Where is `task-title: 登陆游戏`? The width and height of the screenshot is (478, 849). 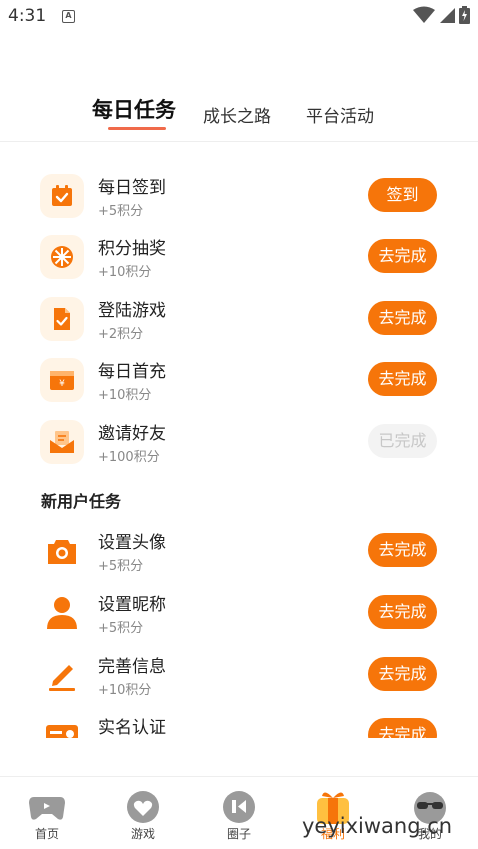
task-title: 登陆游戏 is located at coordinates (132, 311).